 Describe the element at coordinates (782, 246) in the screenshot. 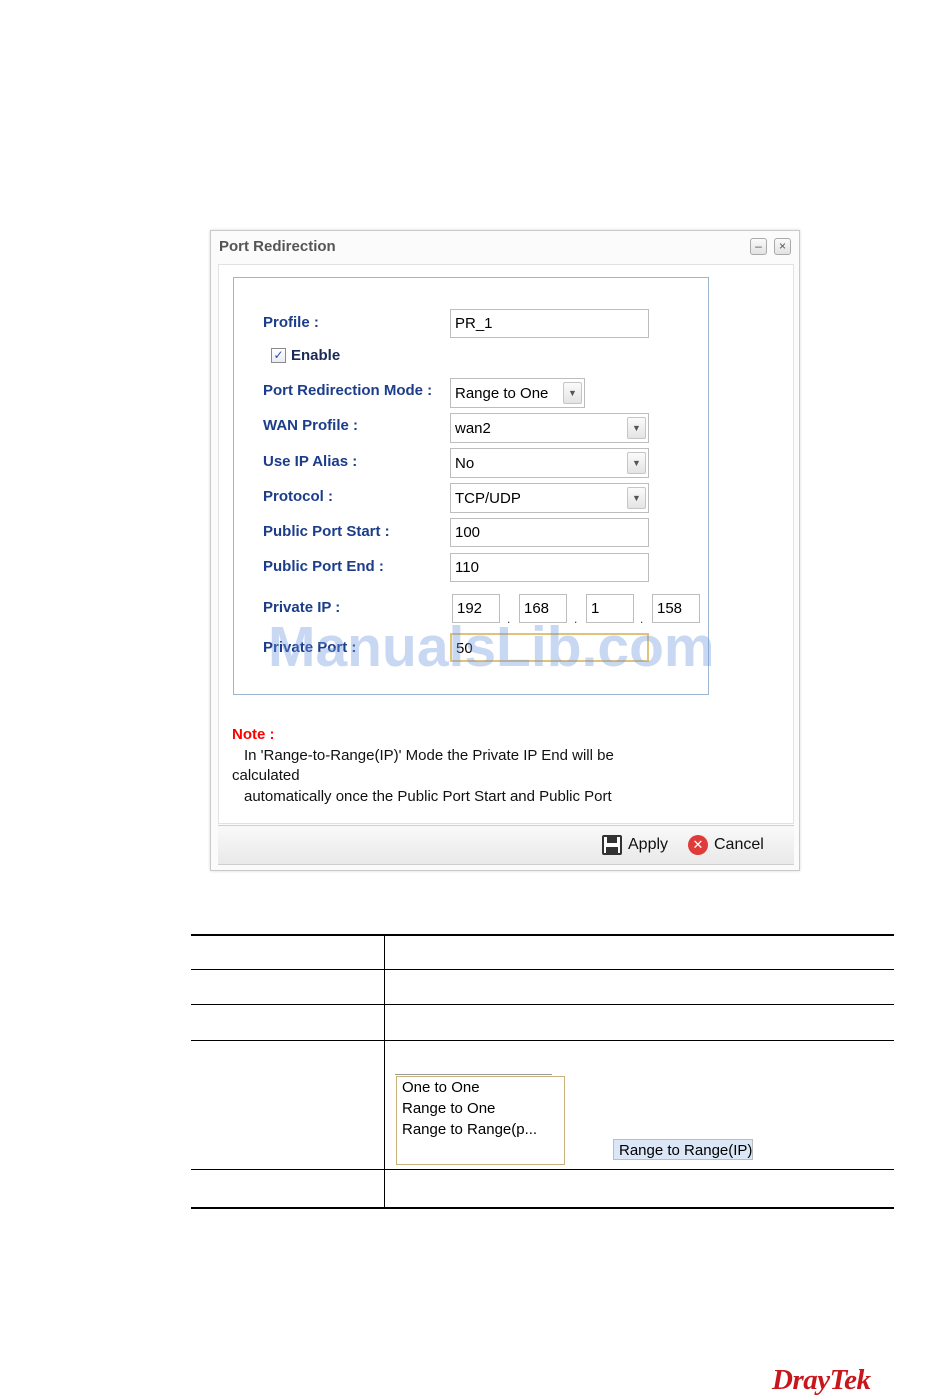

I see `close-button: ×` at that location.